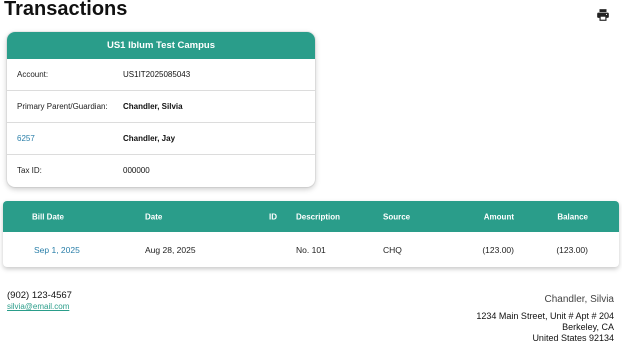 Image resolution: width=622 pixels, height=350 pixels. I want to click on address-line-2: Berkeley, CA, so click(588, 327).